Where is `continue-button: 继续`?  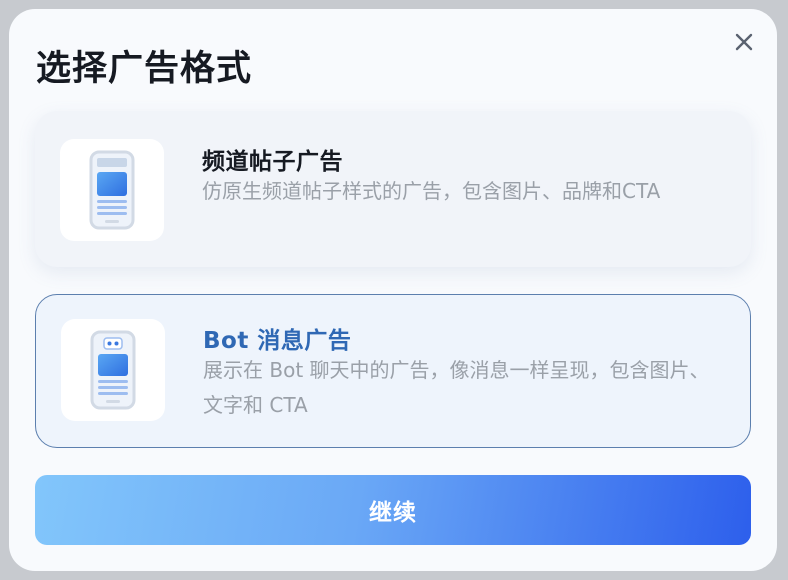 continue-button: 继续 is located at coordinates (393, 510).